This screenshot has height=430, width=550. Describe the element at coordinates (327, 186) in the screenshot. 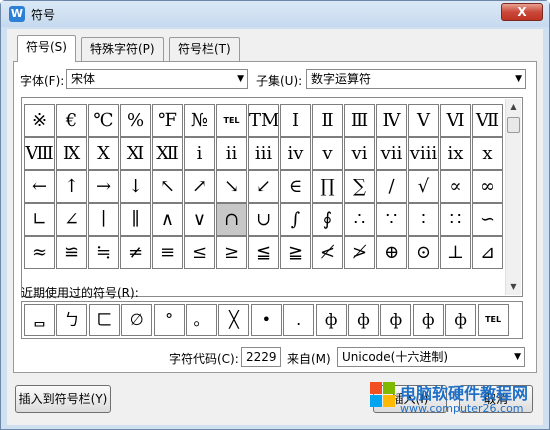

I see `symbol-cell: ∏` at that location.